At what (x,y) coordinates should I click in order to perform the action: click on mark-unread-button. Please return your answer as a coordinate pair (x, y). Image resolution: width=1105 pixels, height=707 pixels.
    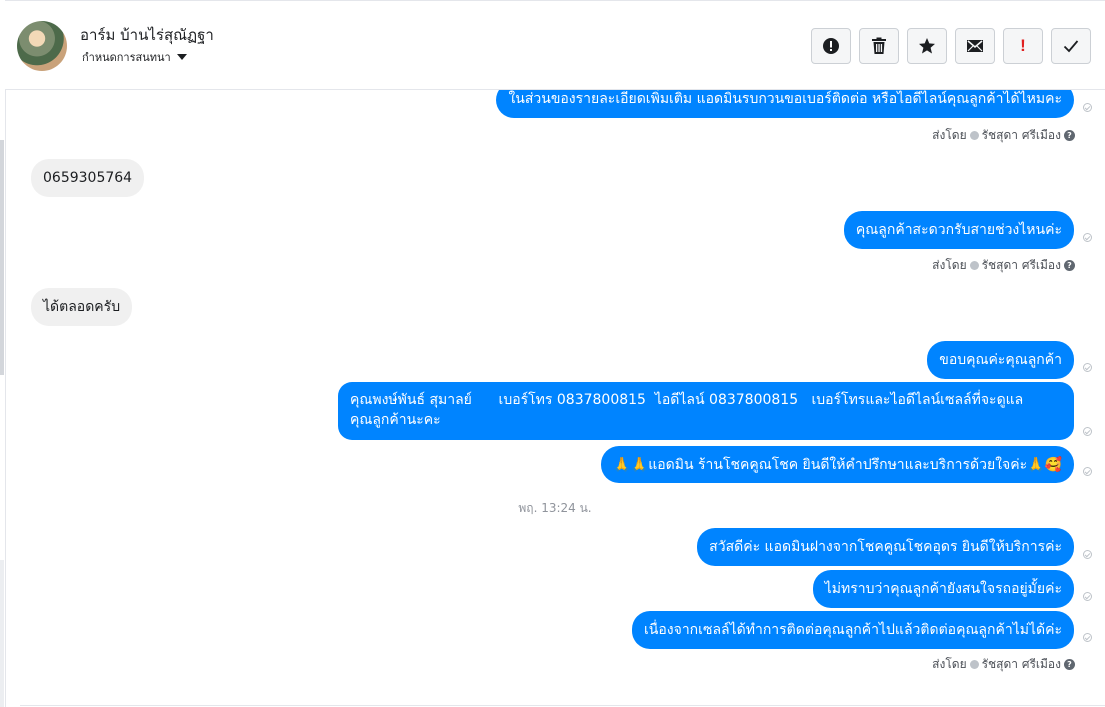
    Looking at the image, I should click on (975, 46).